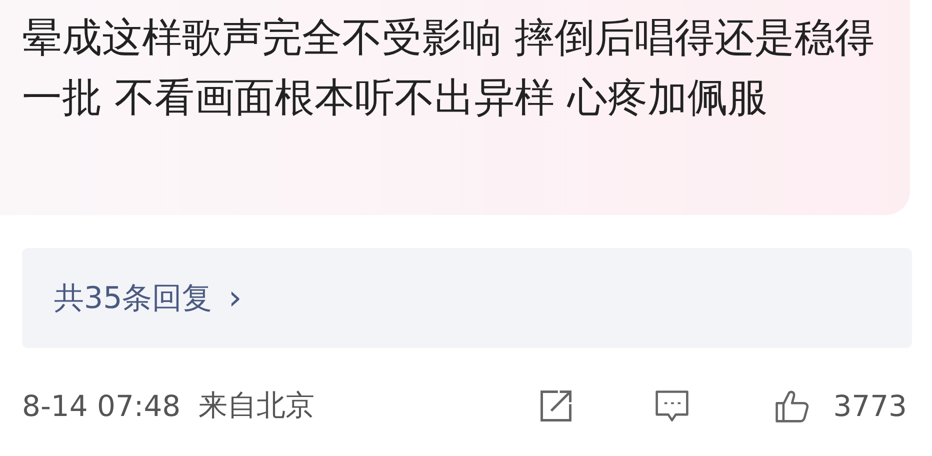 The image size is (932, 456). I want to click on like-count: 3773, so click(870, 406).